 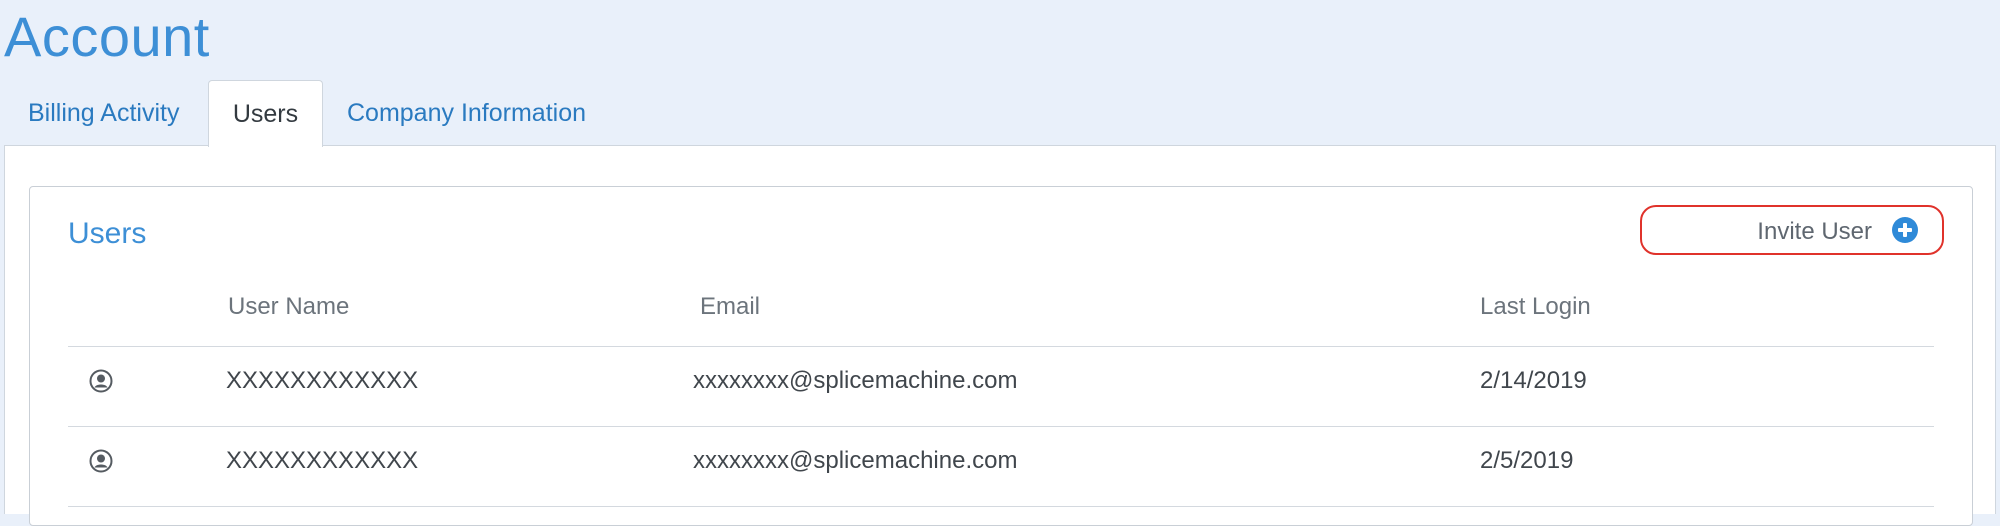 I want to click on tab-billing-activity: Billing Activity, so click(x=103, y=113).